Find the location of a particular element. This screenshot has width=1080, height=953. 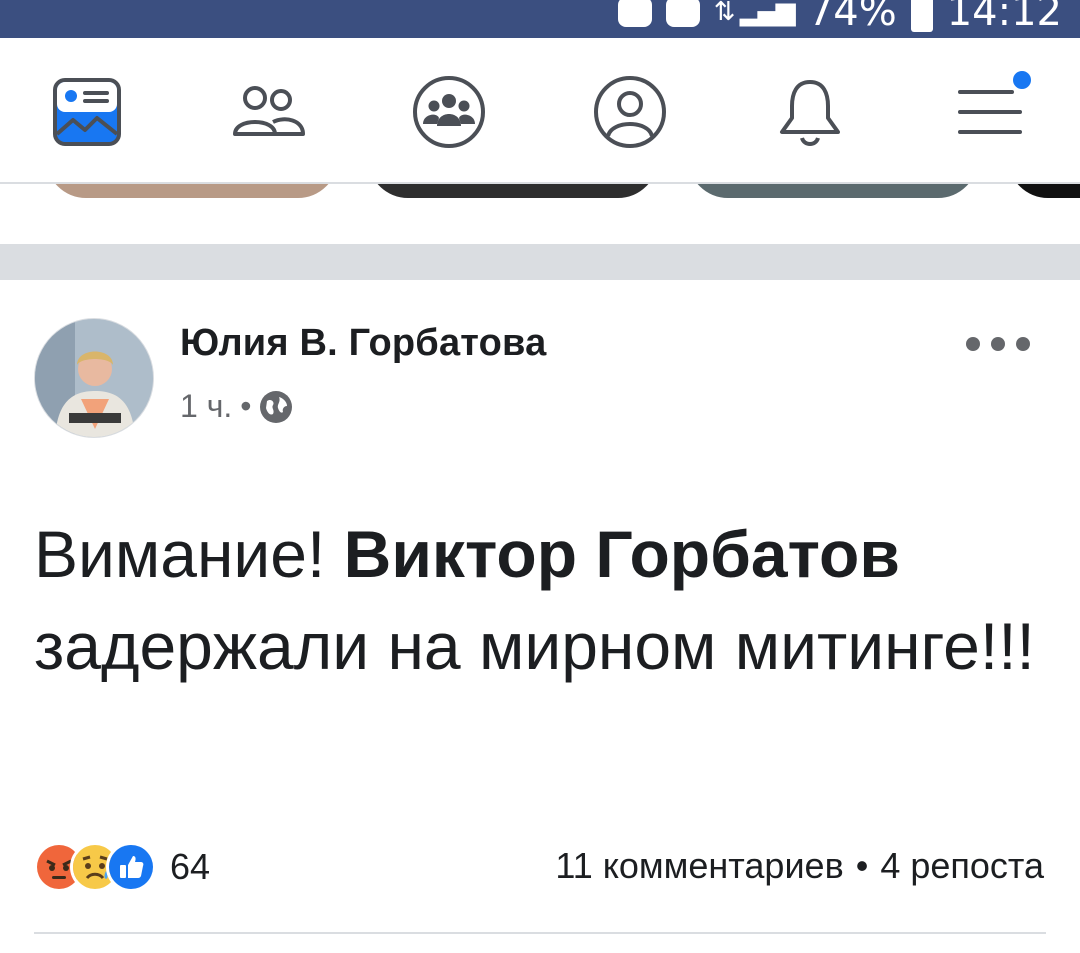

status-indicators: ⇅ ▂▄▆ 74% 14:12 is located at coordinates (839, 19).